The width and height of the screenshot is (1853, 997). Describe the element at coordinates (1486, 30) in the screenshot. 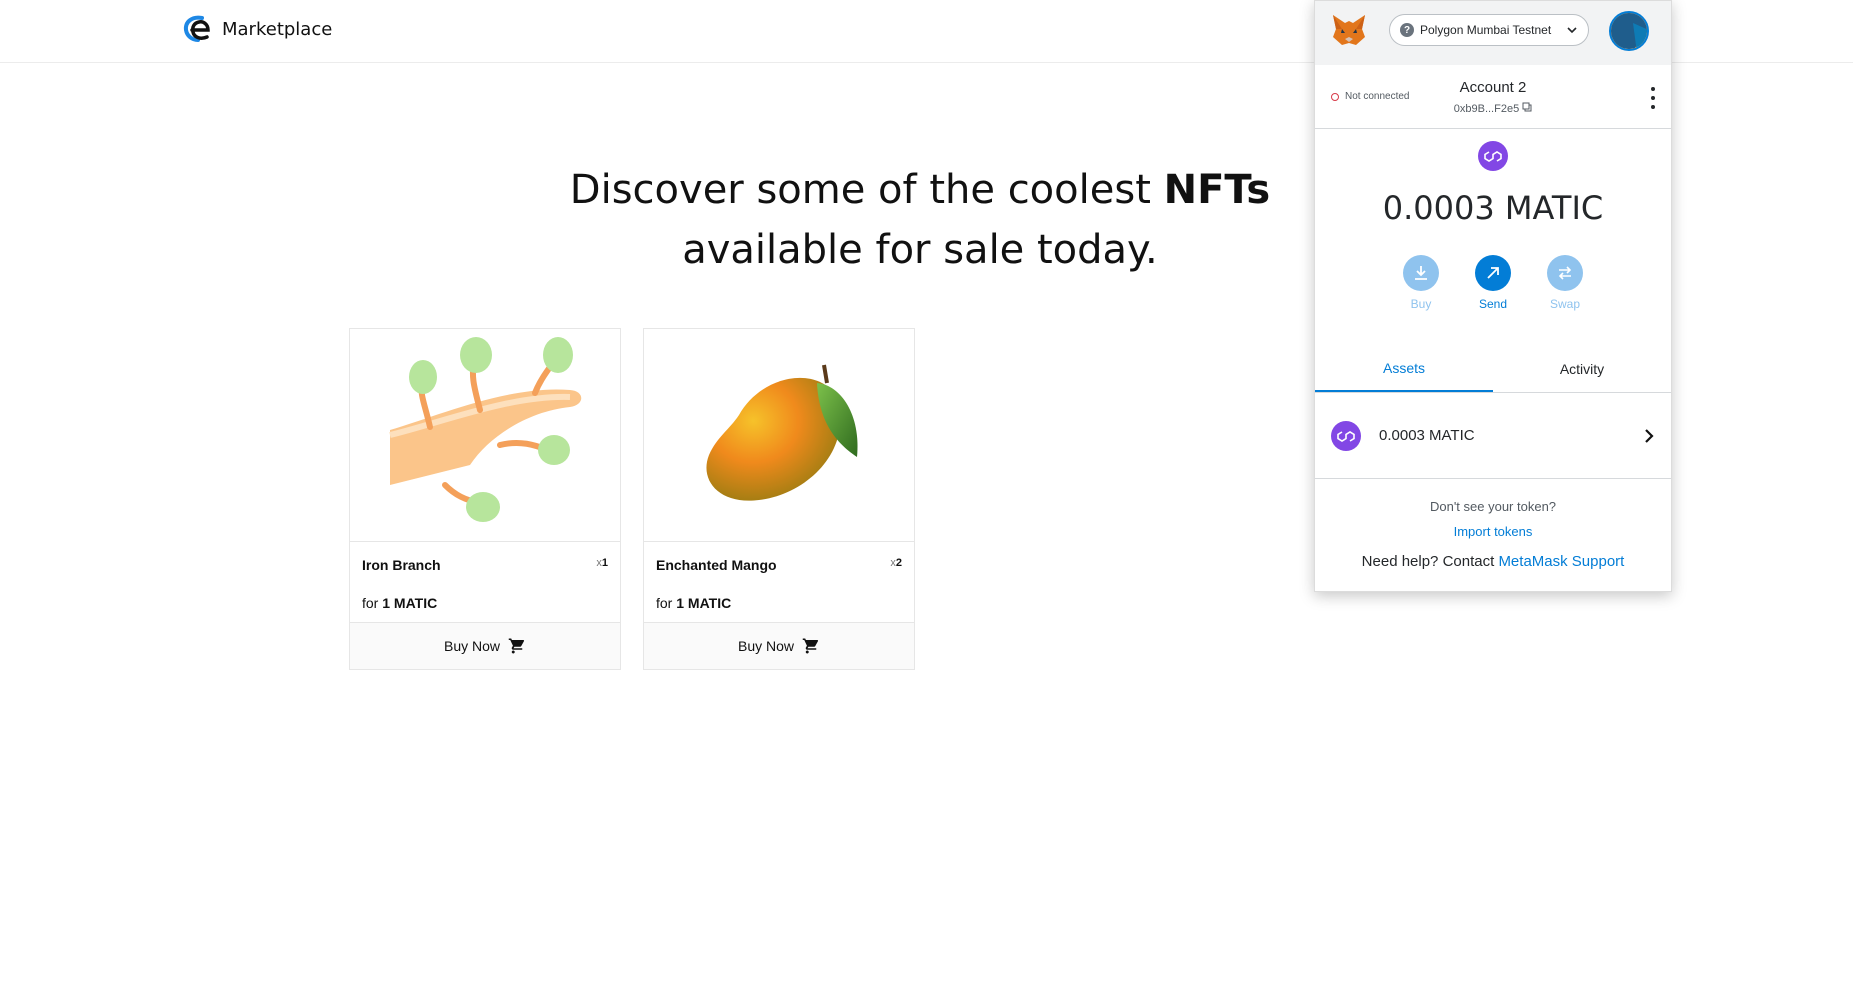

I see `network-name: Polygon Mumbai Testnet` at that location.